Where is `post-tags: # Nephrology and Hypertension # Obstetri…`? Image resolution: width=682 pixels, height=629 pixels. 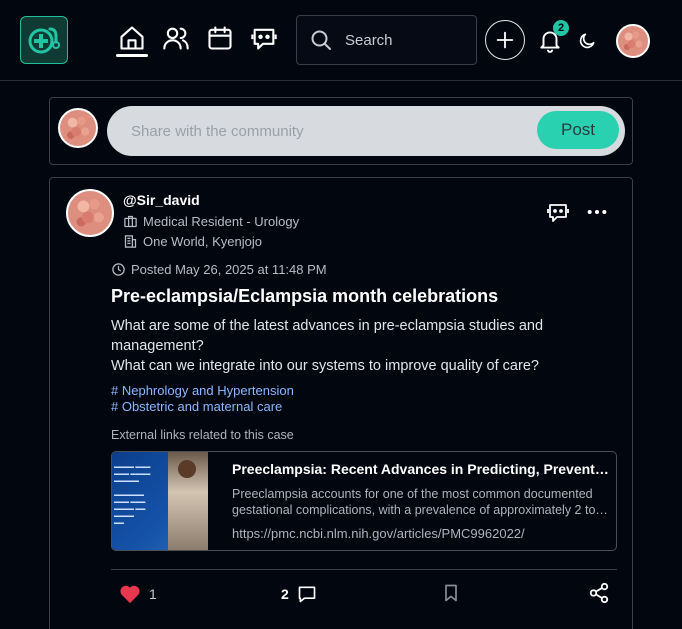
post-tags: # Nephrology and Hypertension # Obstetri… is located at coordinates (202, 399).